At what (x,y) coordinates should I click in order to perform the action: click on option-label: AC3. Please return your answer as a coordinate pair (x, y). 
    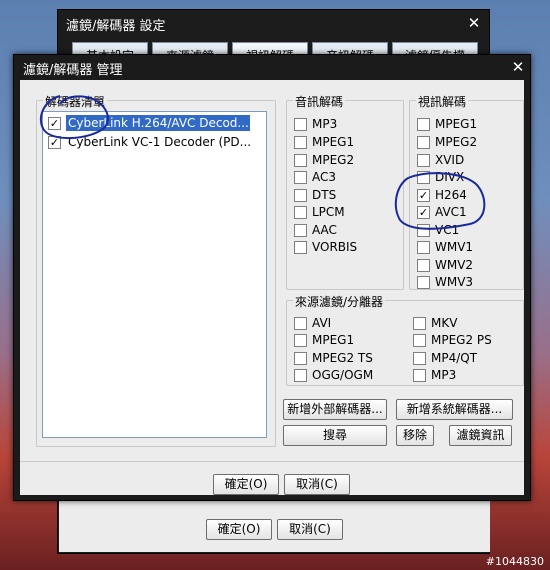
    Looking at the image, I should click on (324, 177).